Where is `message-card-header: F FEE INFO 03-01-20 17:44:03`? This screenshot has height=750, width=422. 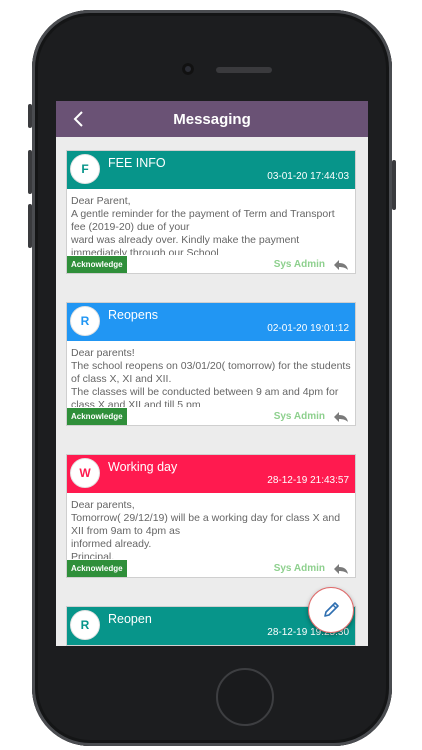 message-card-header: F FEE INFO 03-01-20 17:44:03 is located at coordinates (211, 170).